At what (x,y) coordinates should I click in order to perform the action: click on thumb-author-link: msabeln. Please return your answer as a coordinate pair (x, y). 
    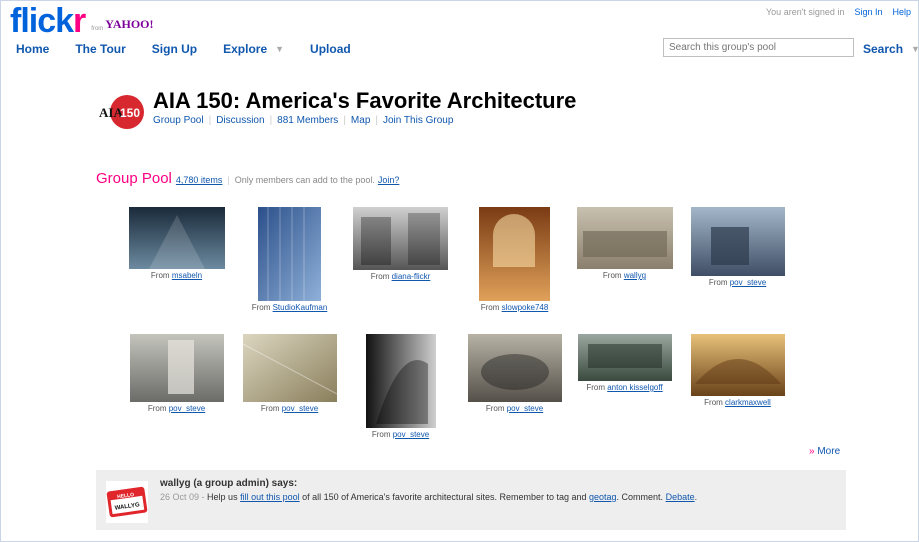
    Looking at the image, I should click on (187, 275).